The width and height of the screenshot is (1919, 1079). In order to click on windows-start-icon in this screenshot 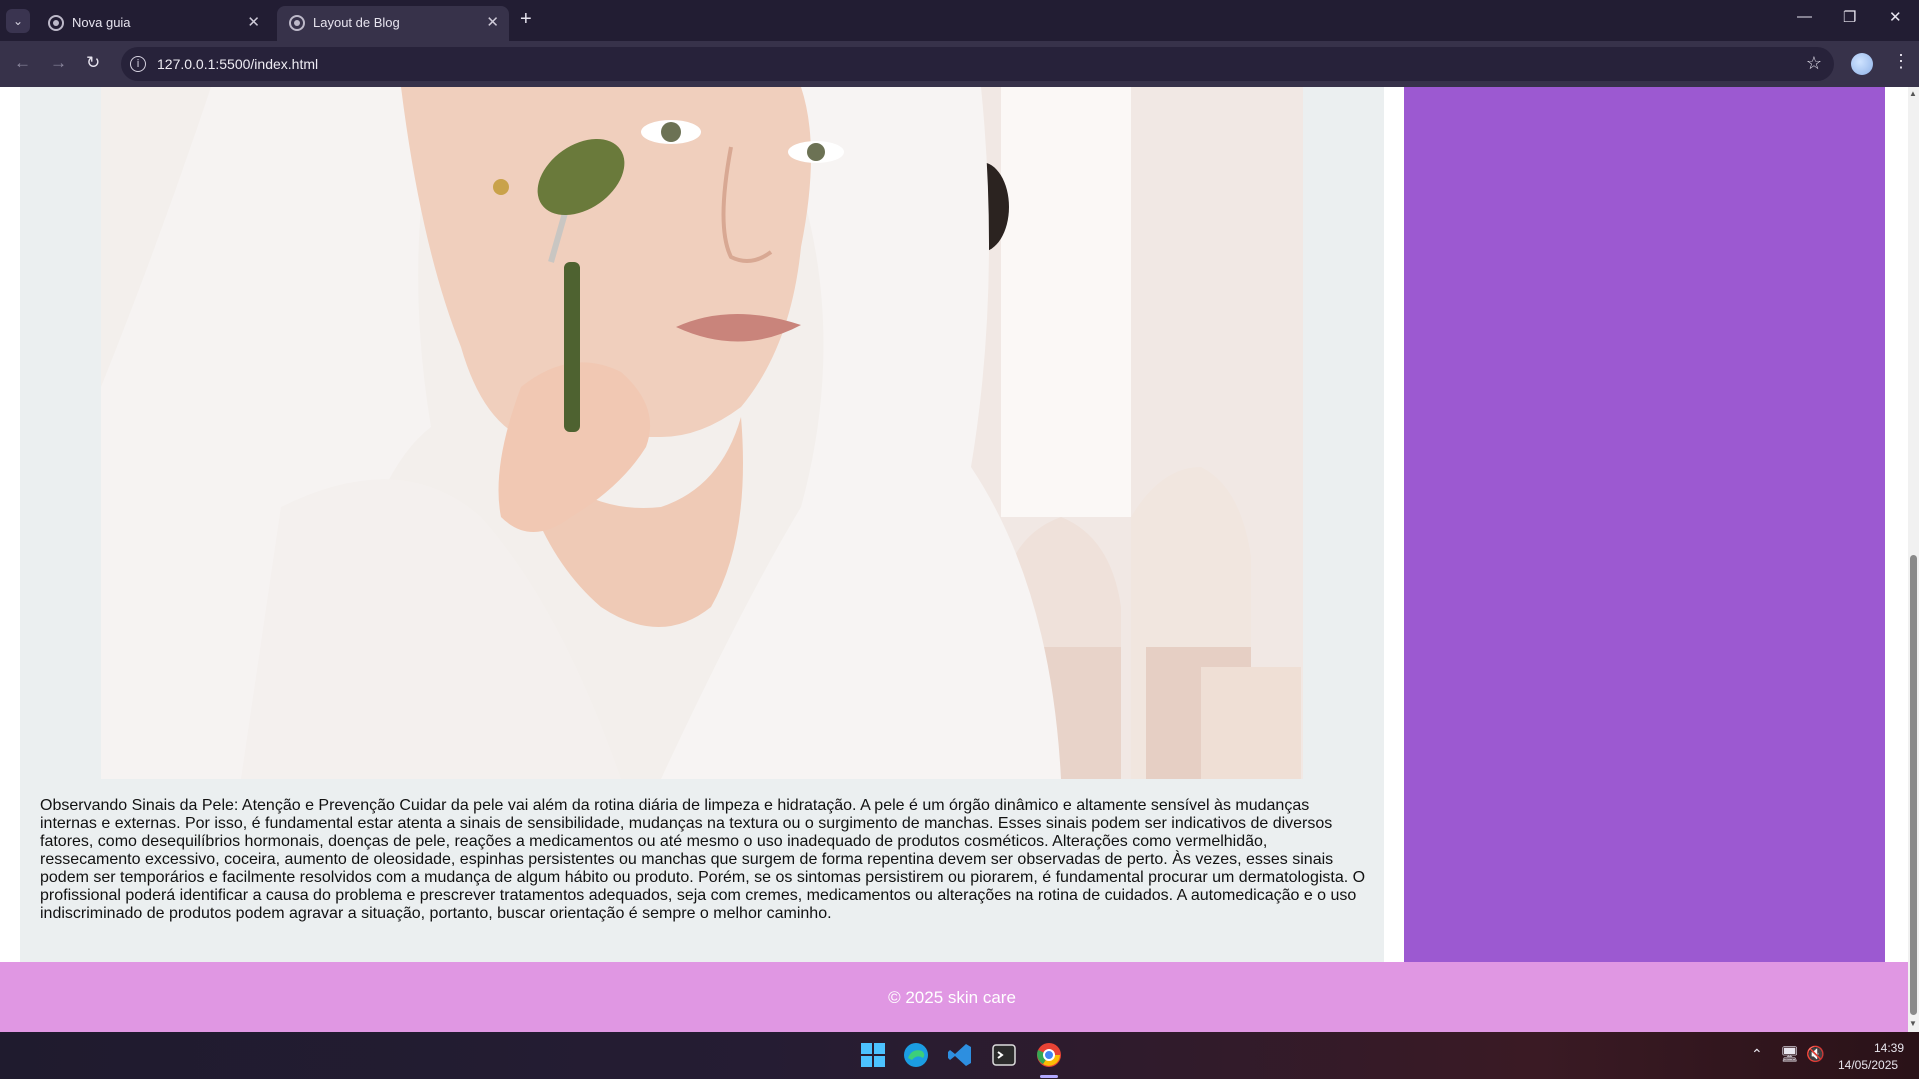, I will do `click(873, 1055)`.